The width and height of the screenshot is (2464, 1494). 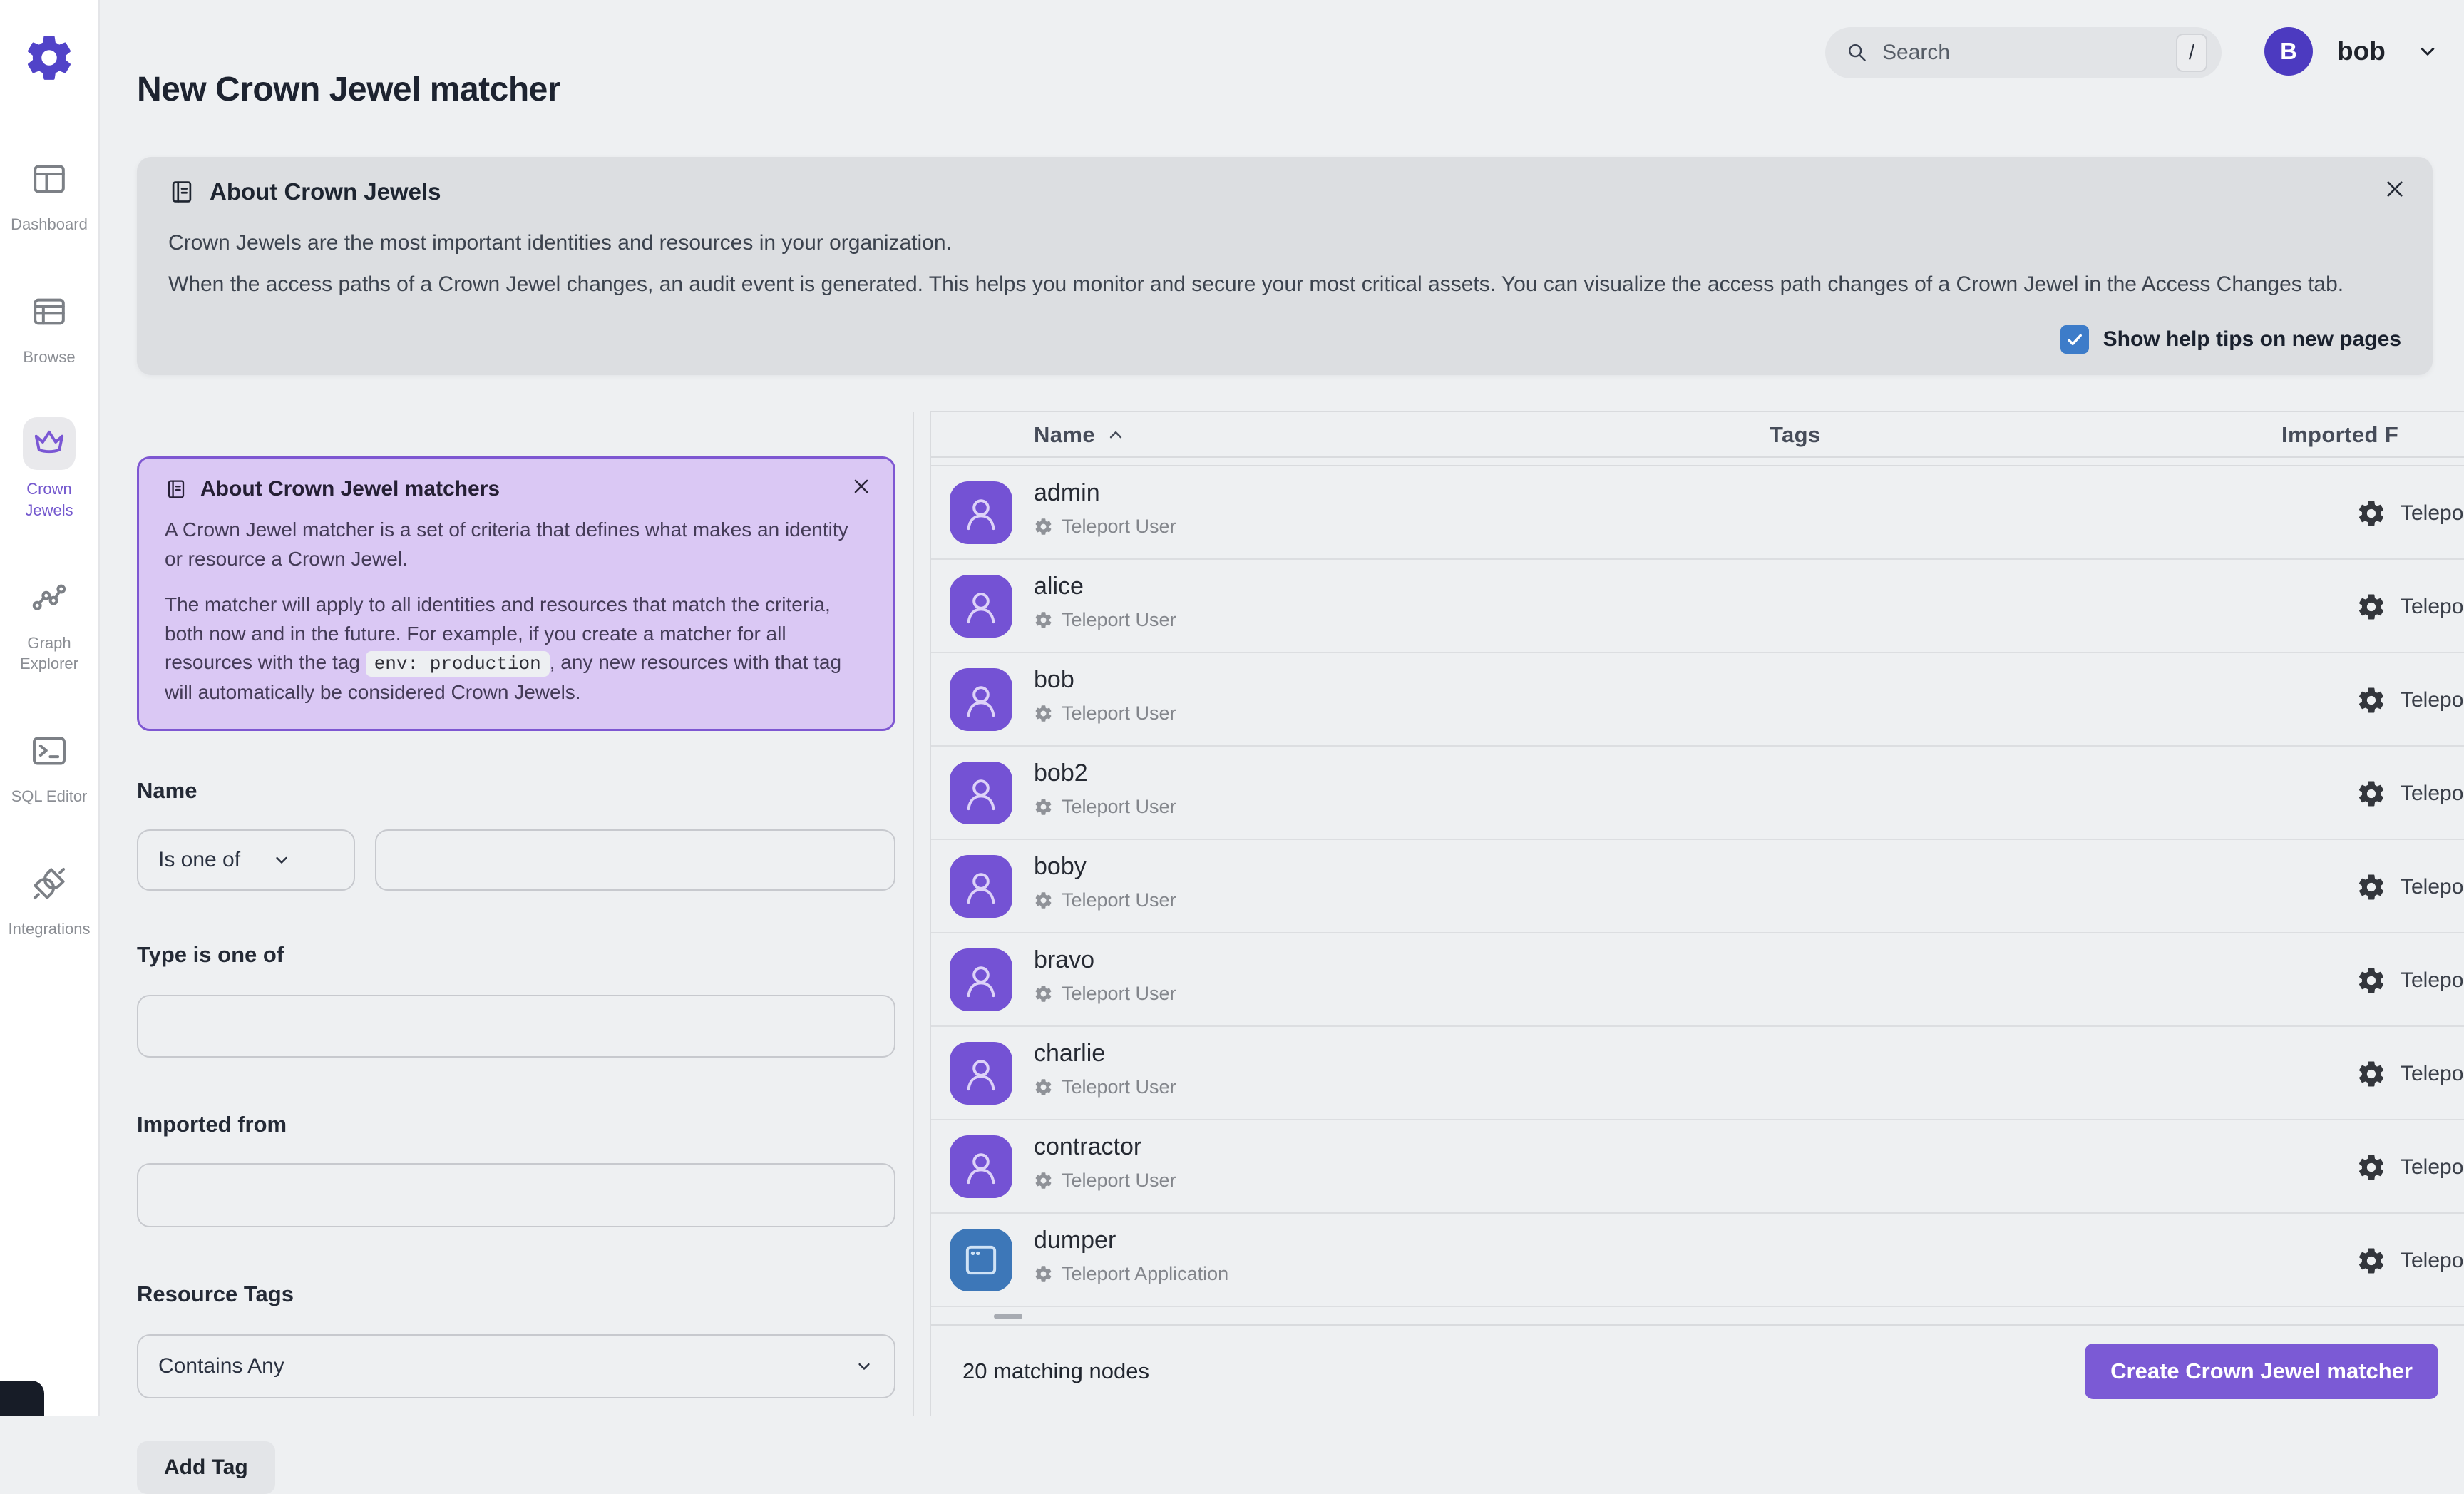 What do you see at coordinates (1070, 1053) in the screenshot?
I see `node-name: charlie` at bounding box center [1070, 1053].